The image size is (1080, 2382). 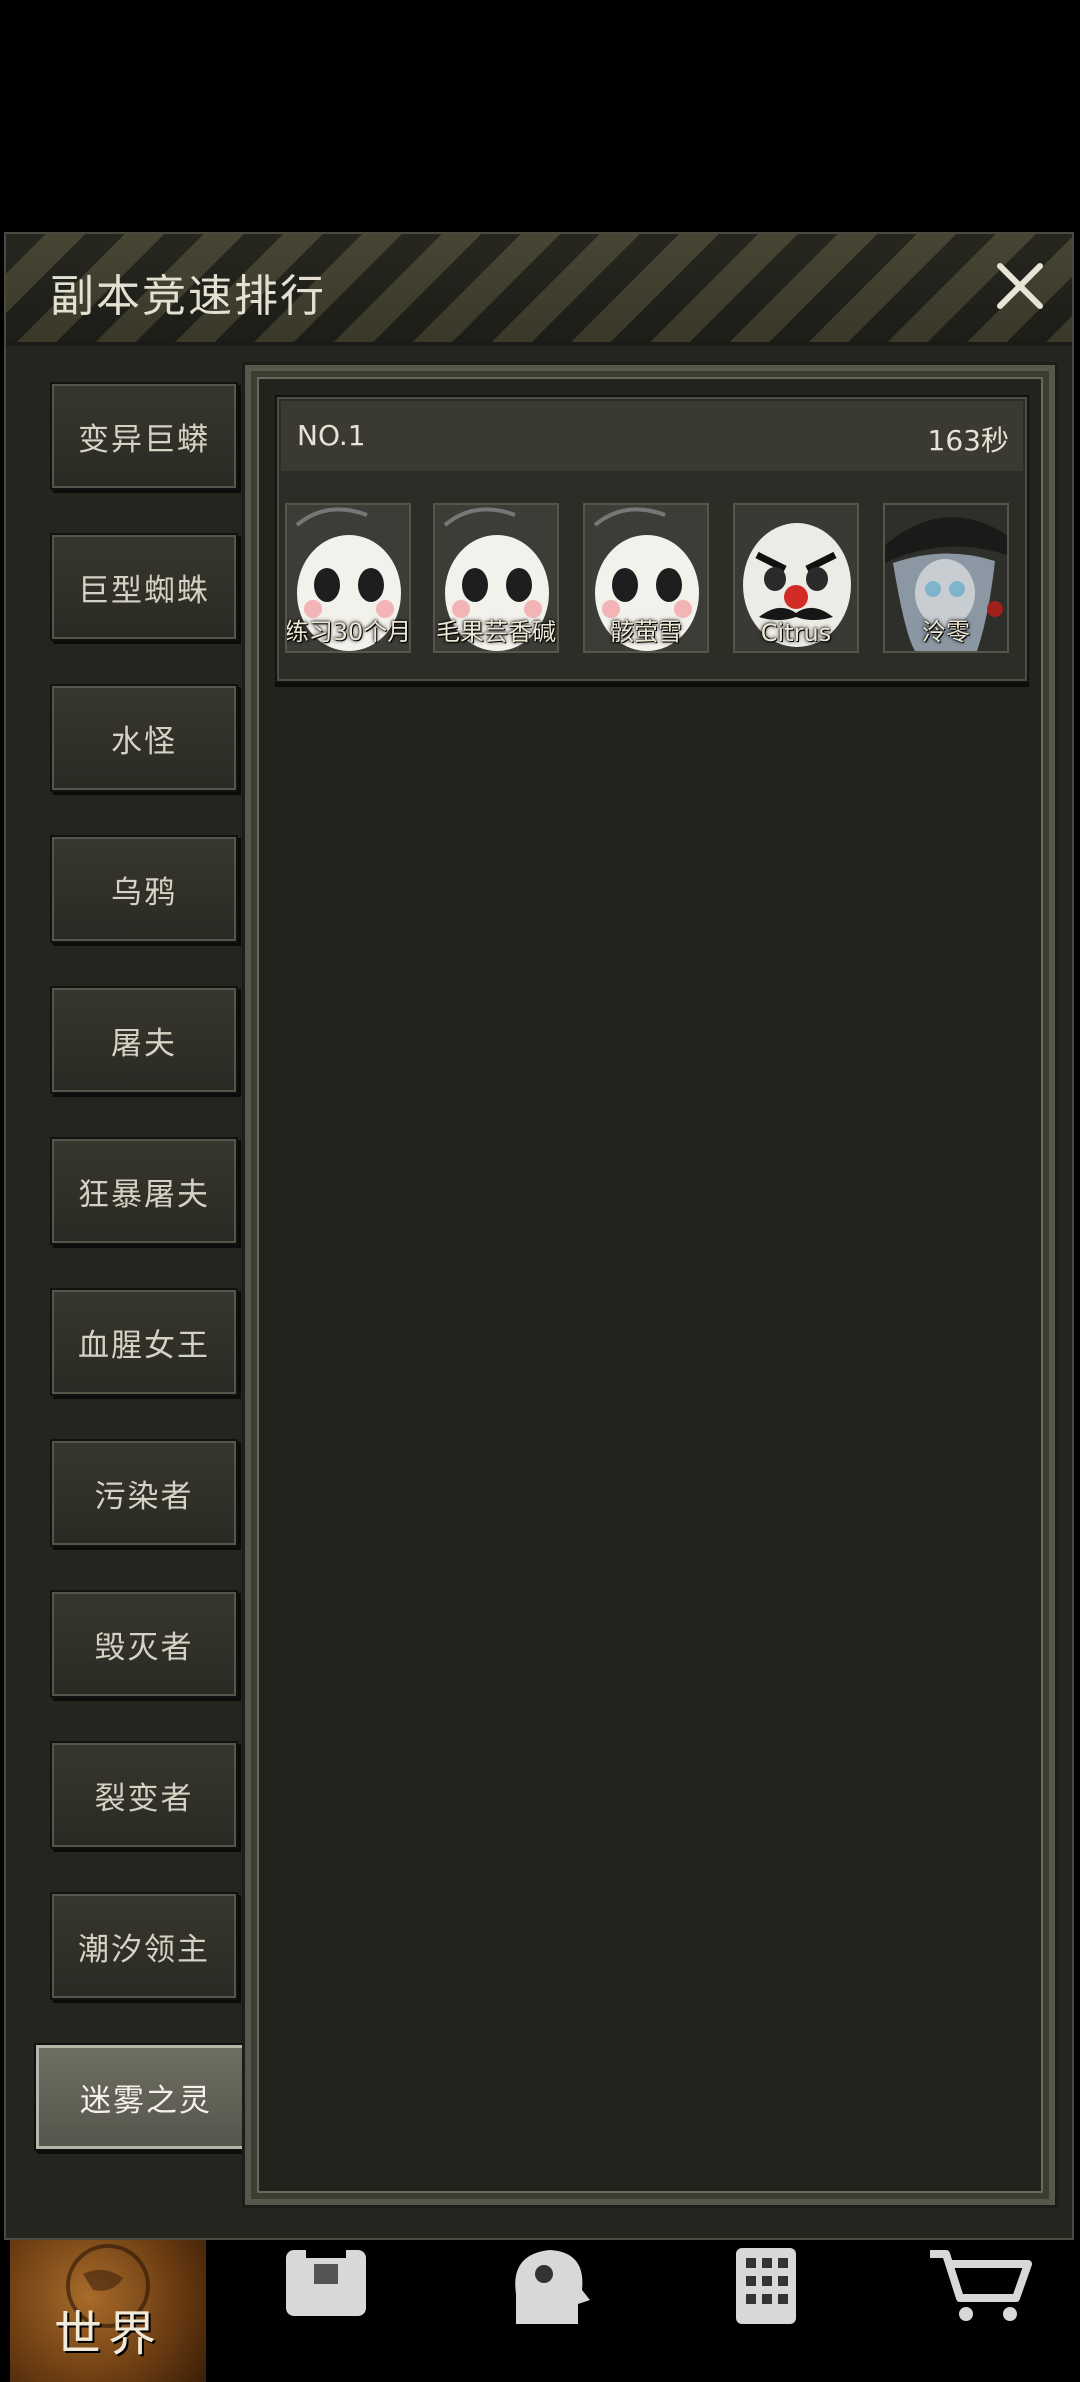 I want to click on nav-backpack-button, so click(x=326, y=2311).